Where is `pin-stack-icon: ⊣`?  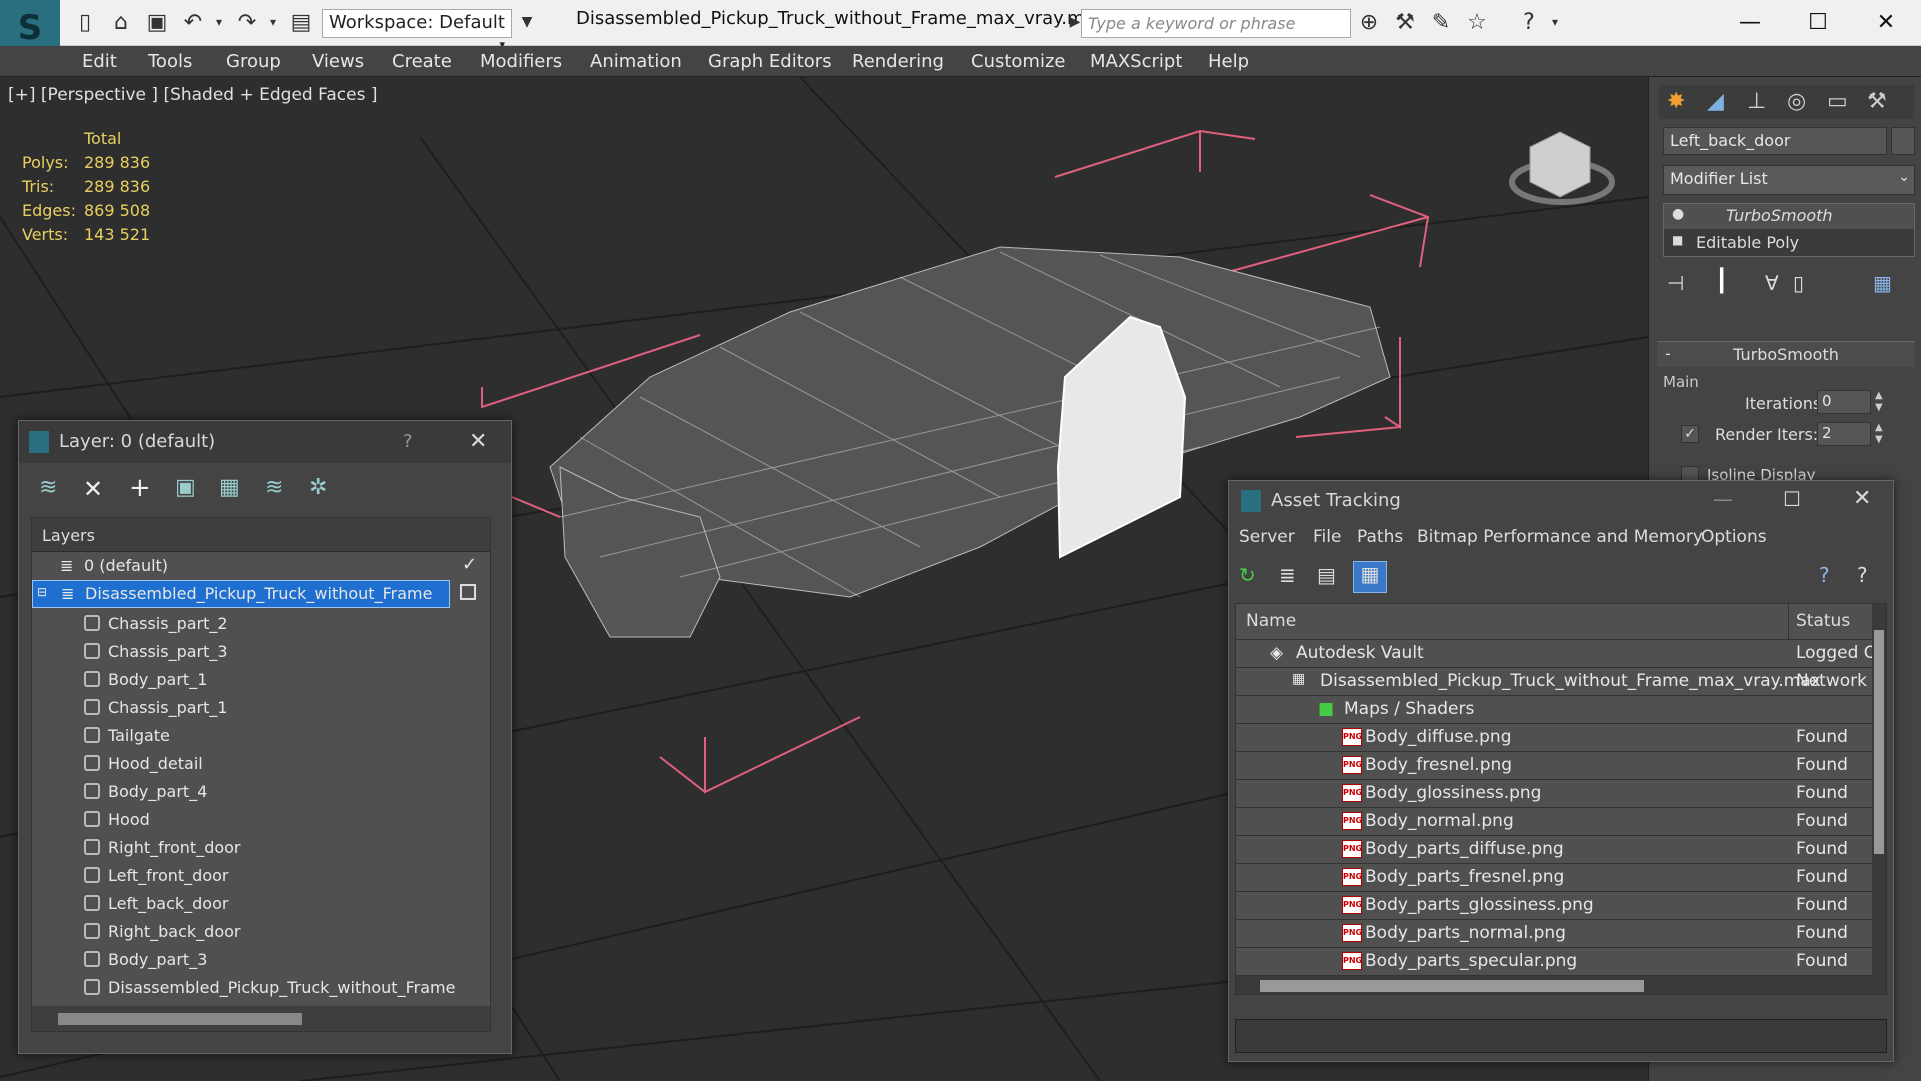
pin-stack-icon: ⊣ is located at coordinates (1675, 283).